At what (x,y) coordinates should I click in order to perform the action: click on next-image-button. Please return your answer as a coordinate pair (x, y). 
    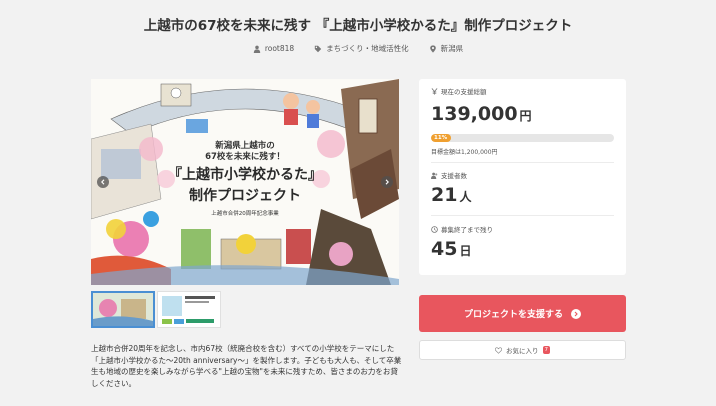
    Looking at the image, I should click on (387, 182).